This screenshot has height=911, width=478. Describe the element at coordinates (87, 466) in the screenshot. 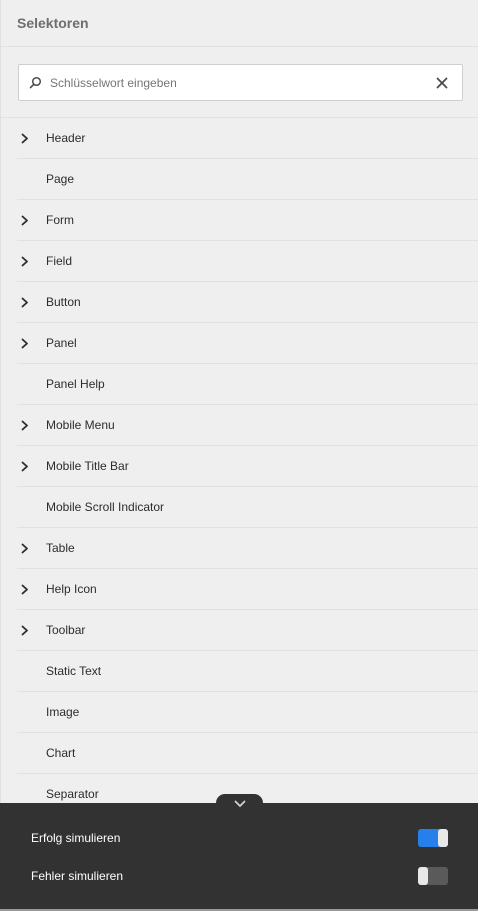

I see `selector-item-label: Mobile Title Bar` at that location.